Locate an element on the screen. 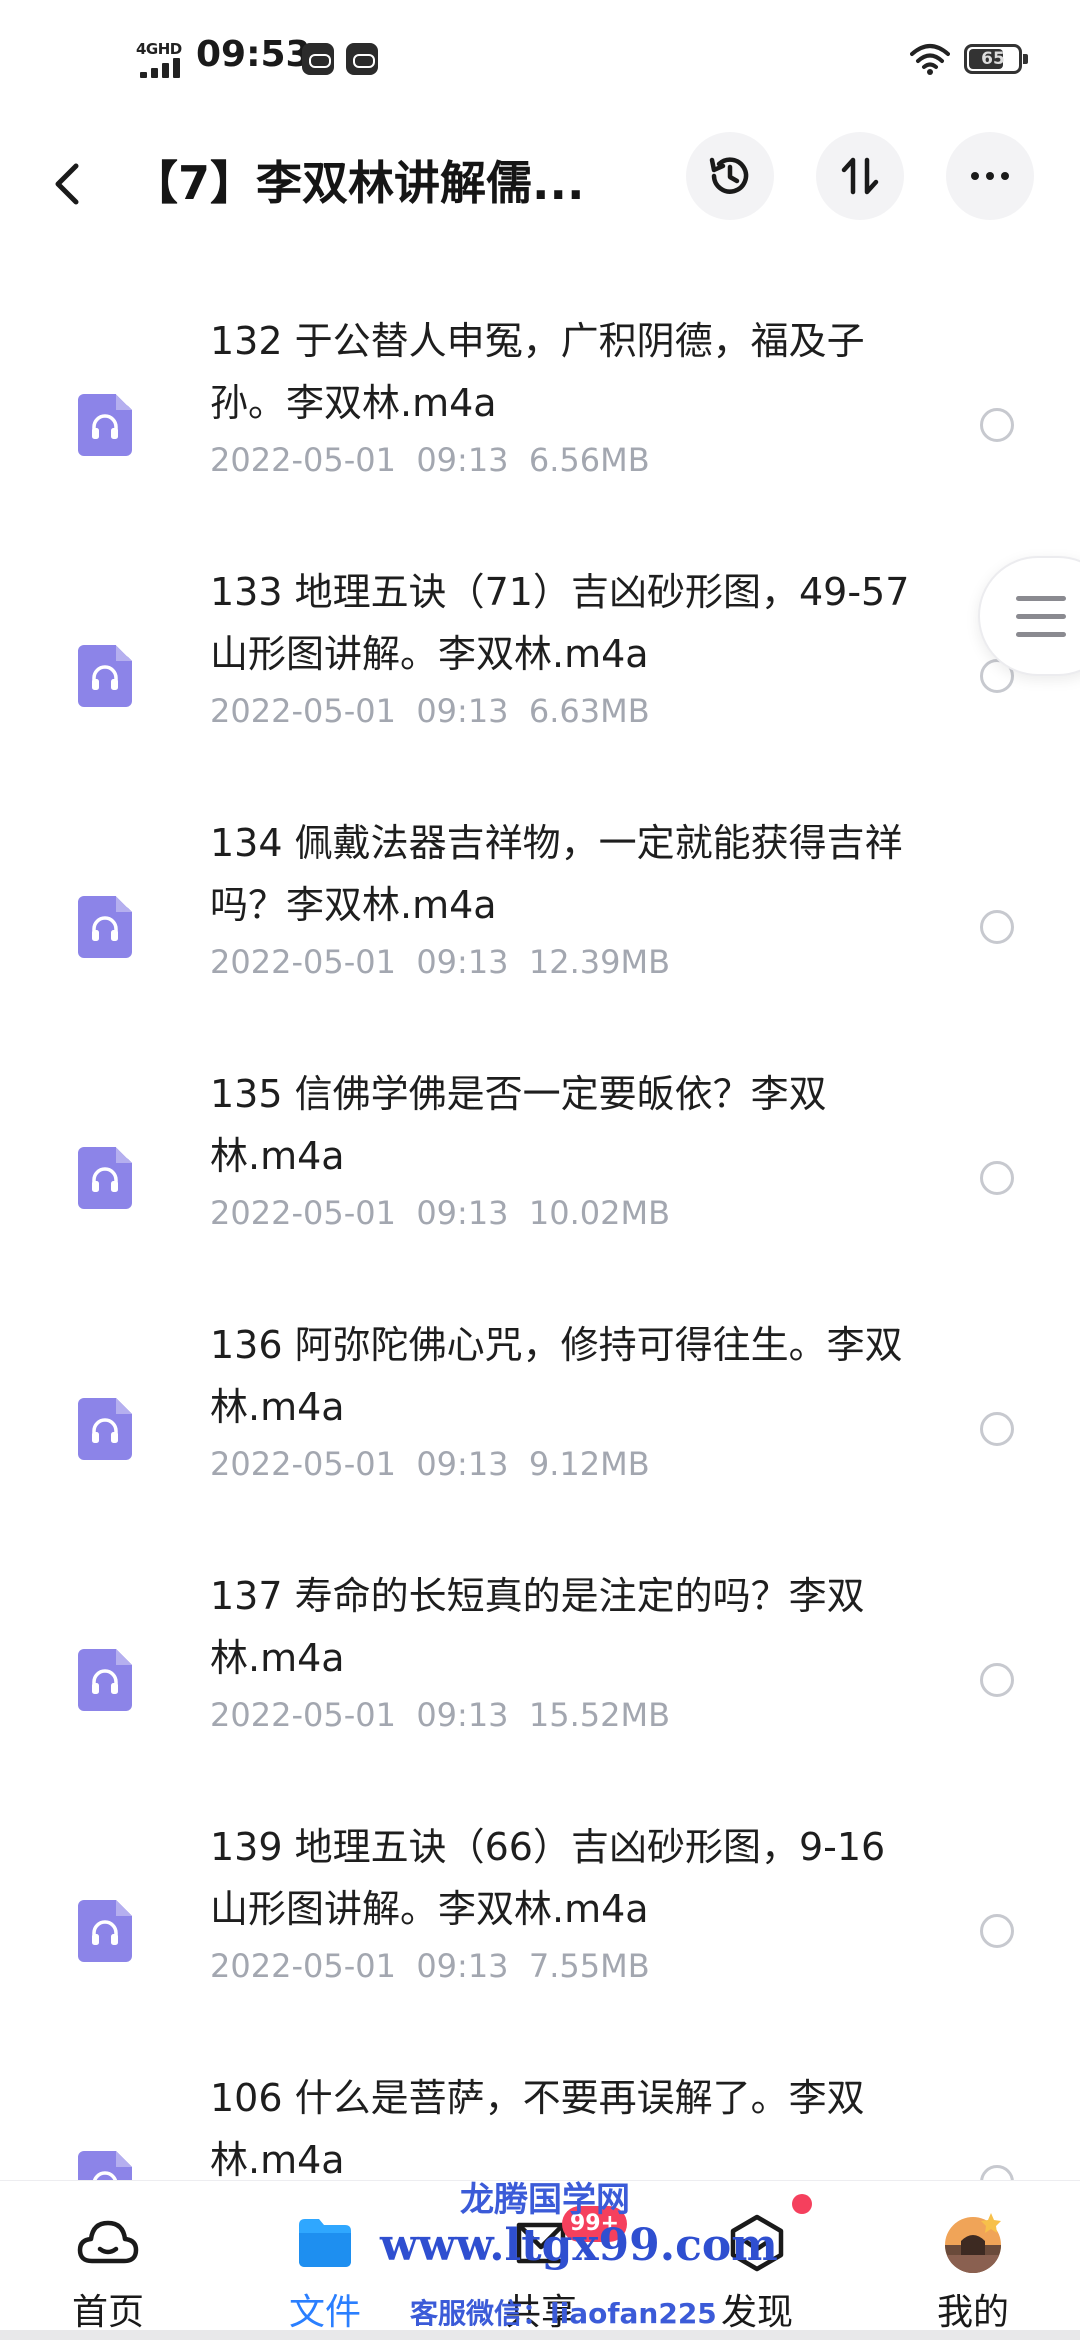 Image resolution: width=1080 pixels, height=2340 pixels. clock: 09:53 is located at coordinates (253, 54).